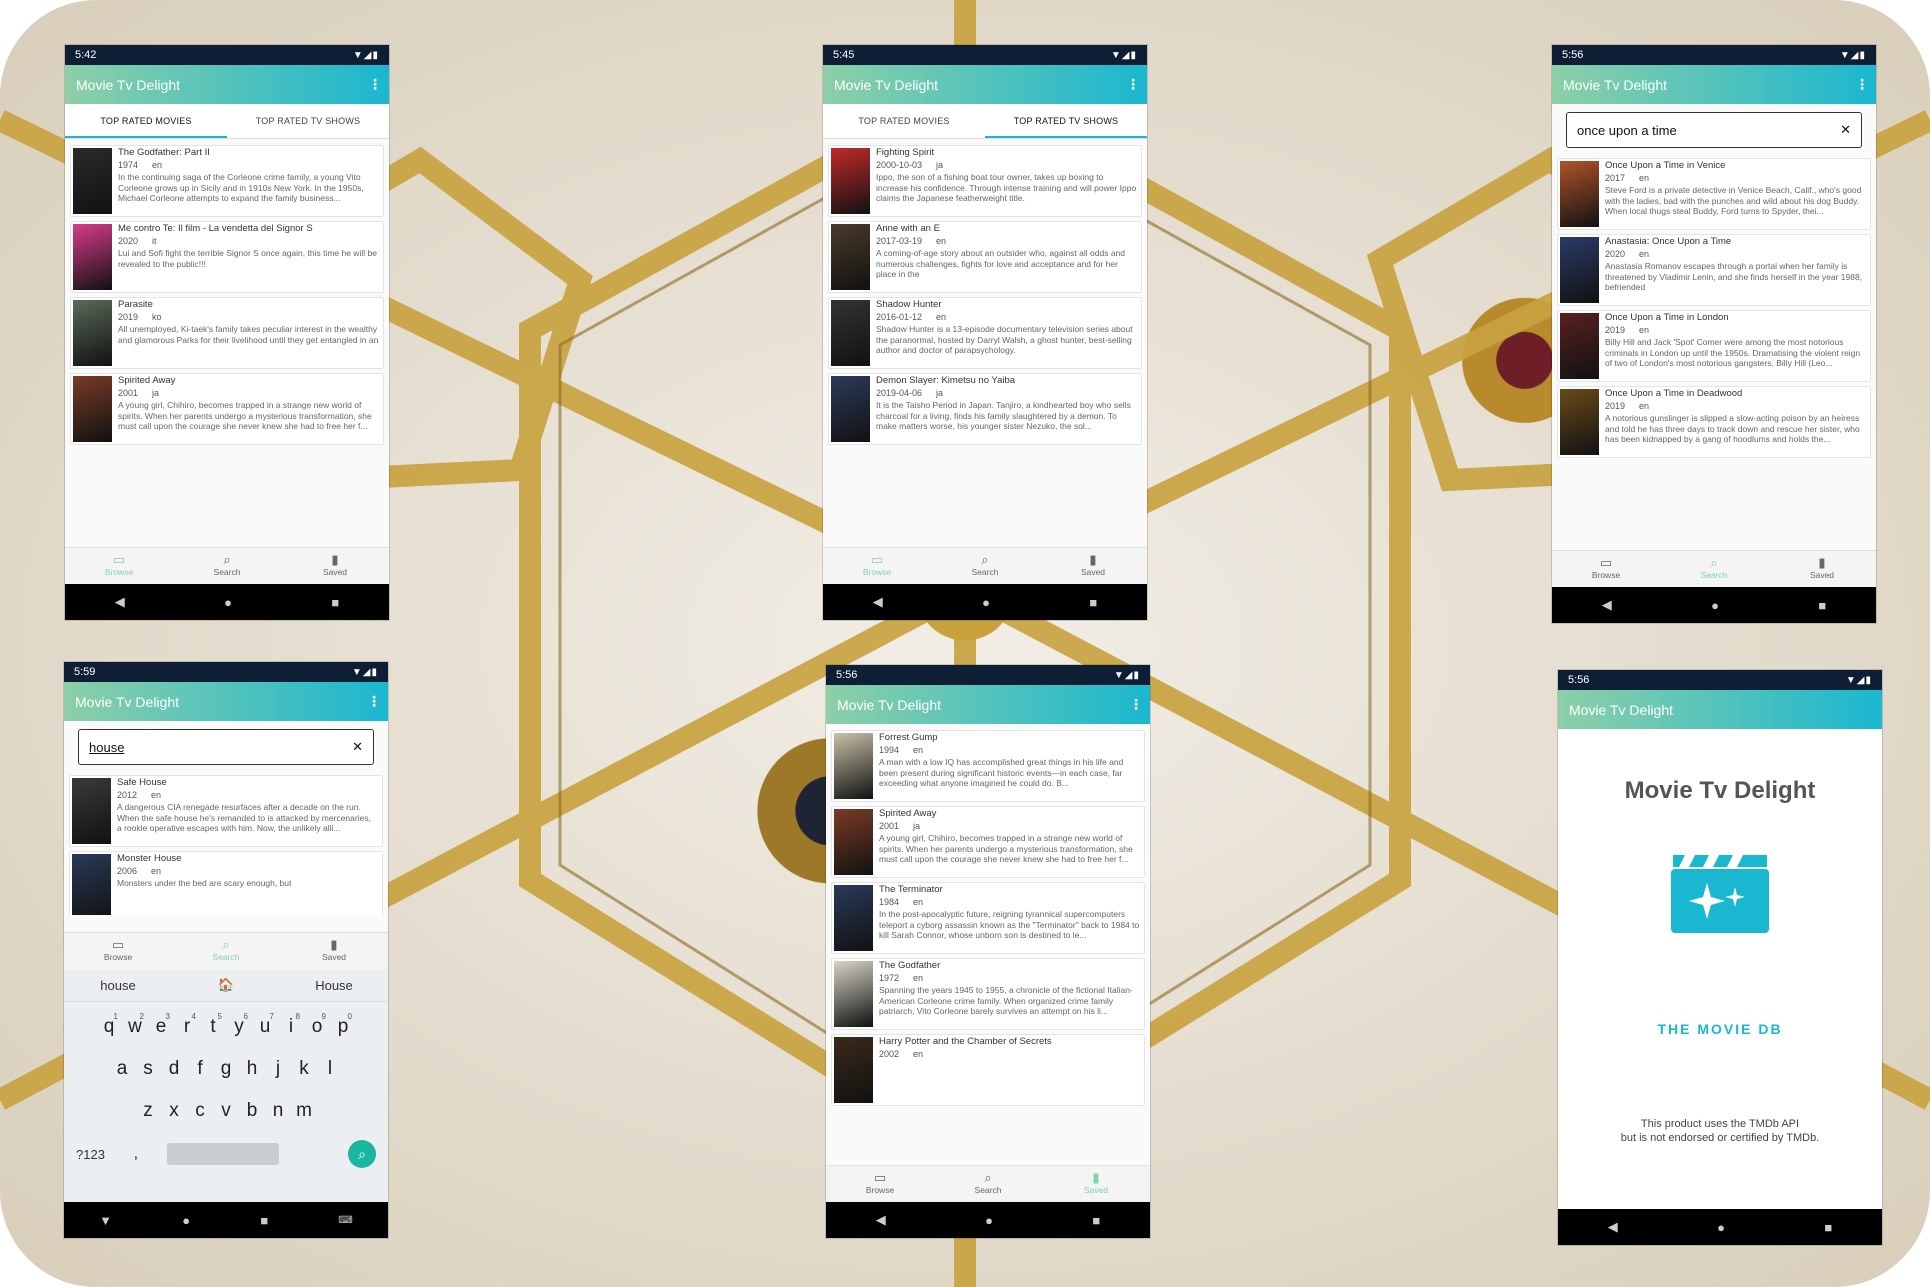 This screenshot has width=1930, height=1287. What do you see at coordinates (226, 1069) in the screenshot?
I see `key-g: g` at bounding box center [226, 1069].